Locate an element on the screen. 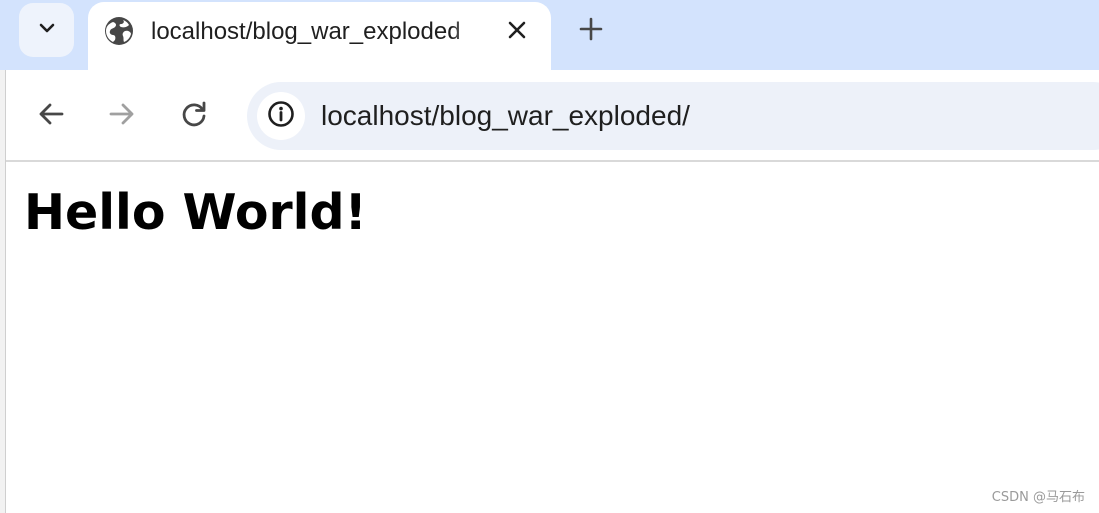 This screenshot has width=1099, height=513. arrow-left-icon is located at coordinates (51, 116).